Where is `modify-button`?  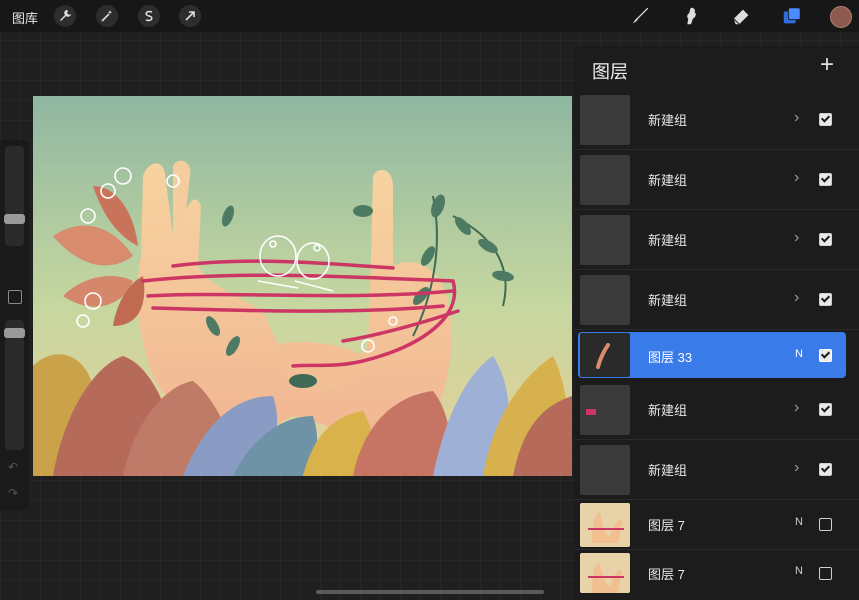
modify-button is located at coordinates (15, 297).